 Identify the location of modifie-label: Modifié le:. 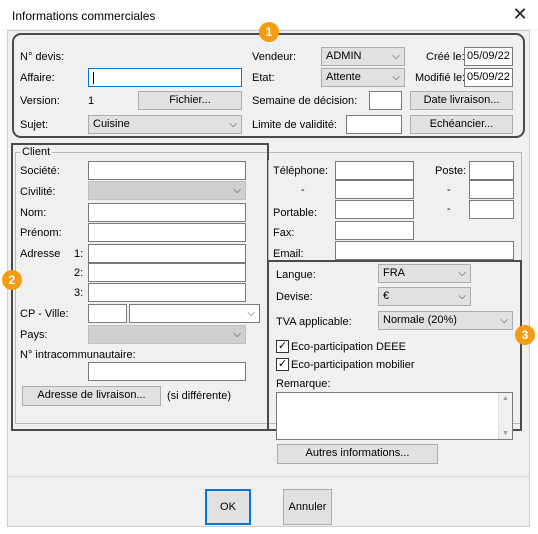
(440, 78).